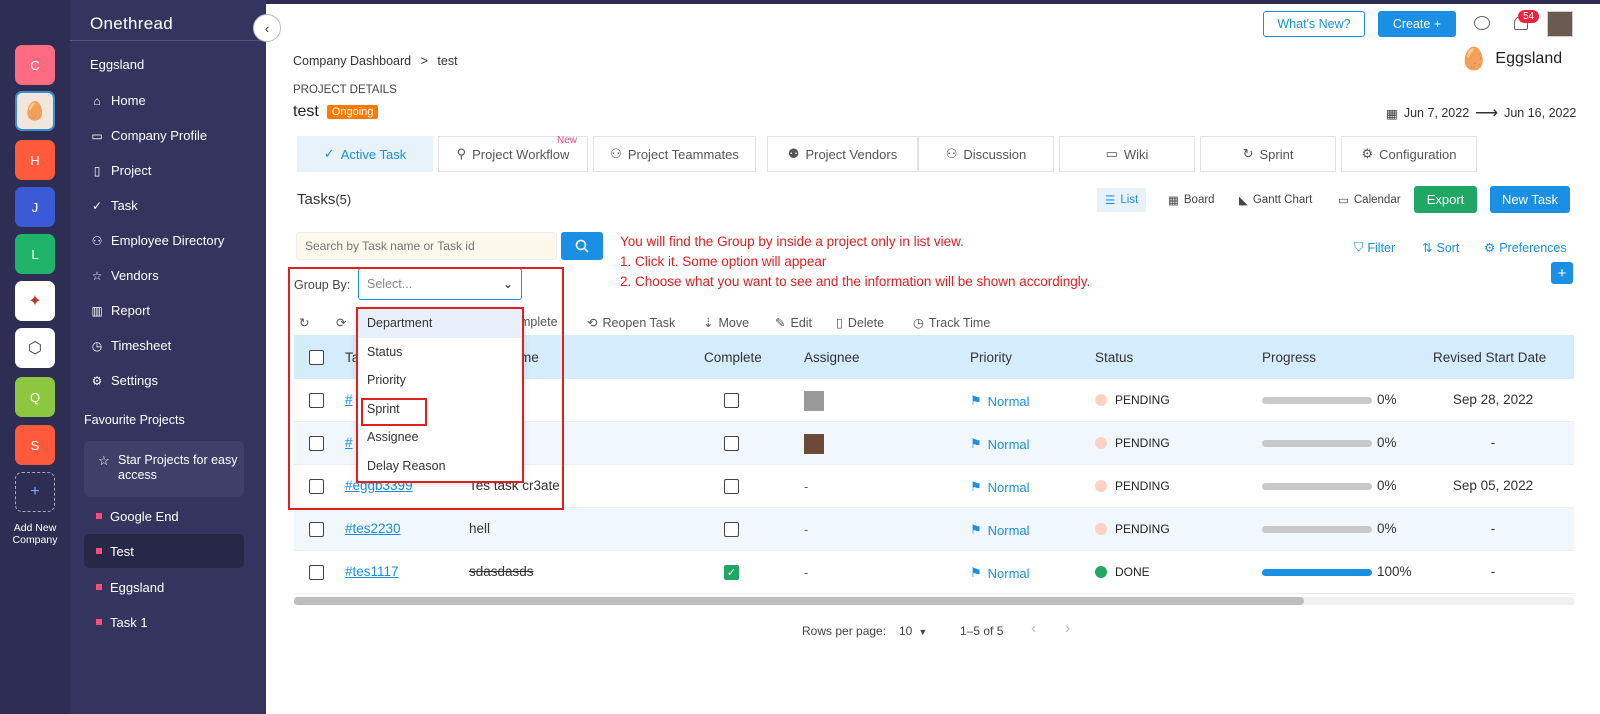 The image size is (1600, 714). What do you see at coordinates (440, 466) in the screenshot?
I see `group-option-delay-reason: Delay Reason` at bounding box center [440, 466].